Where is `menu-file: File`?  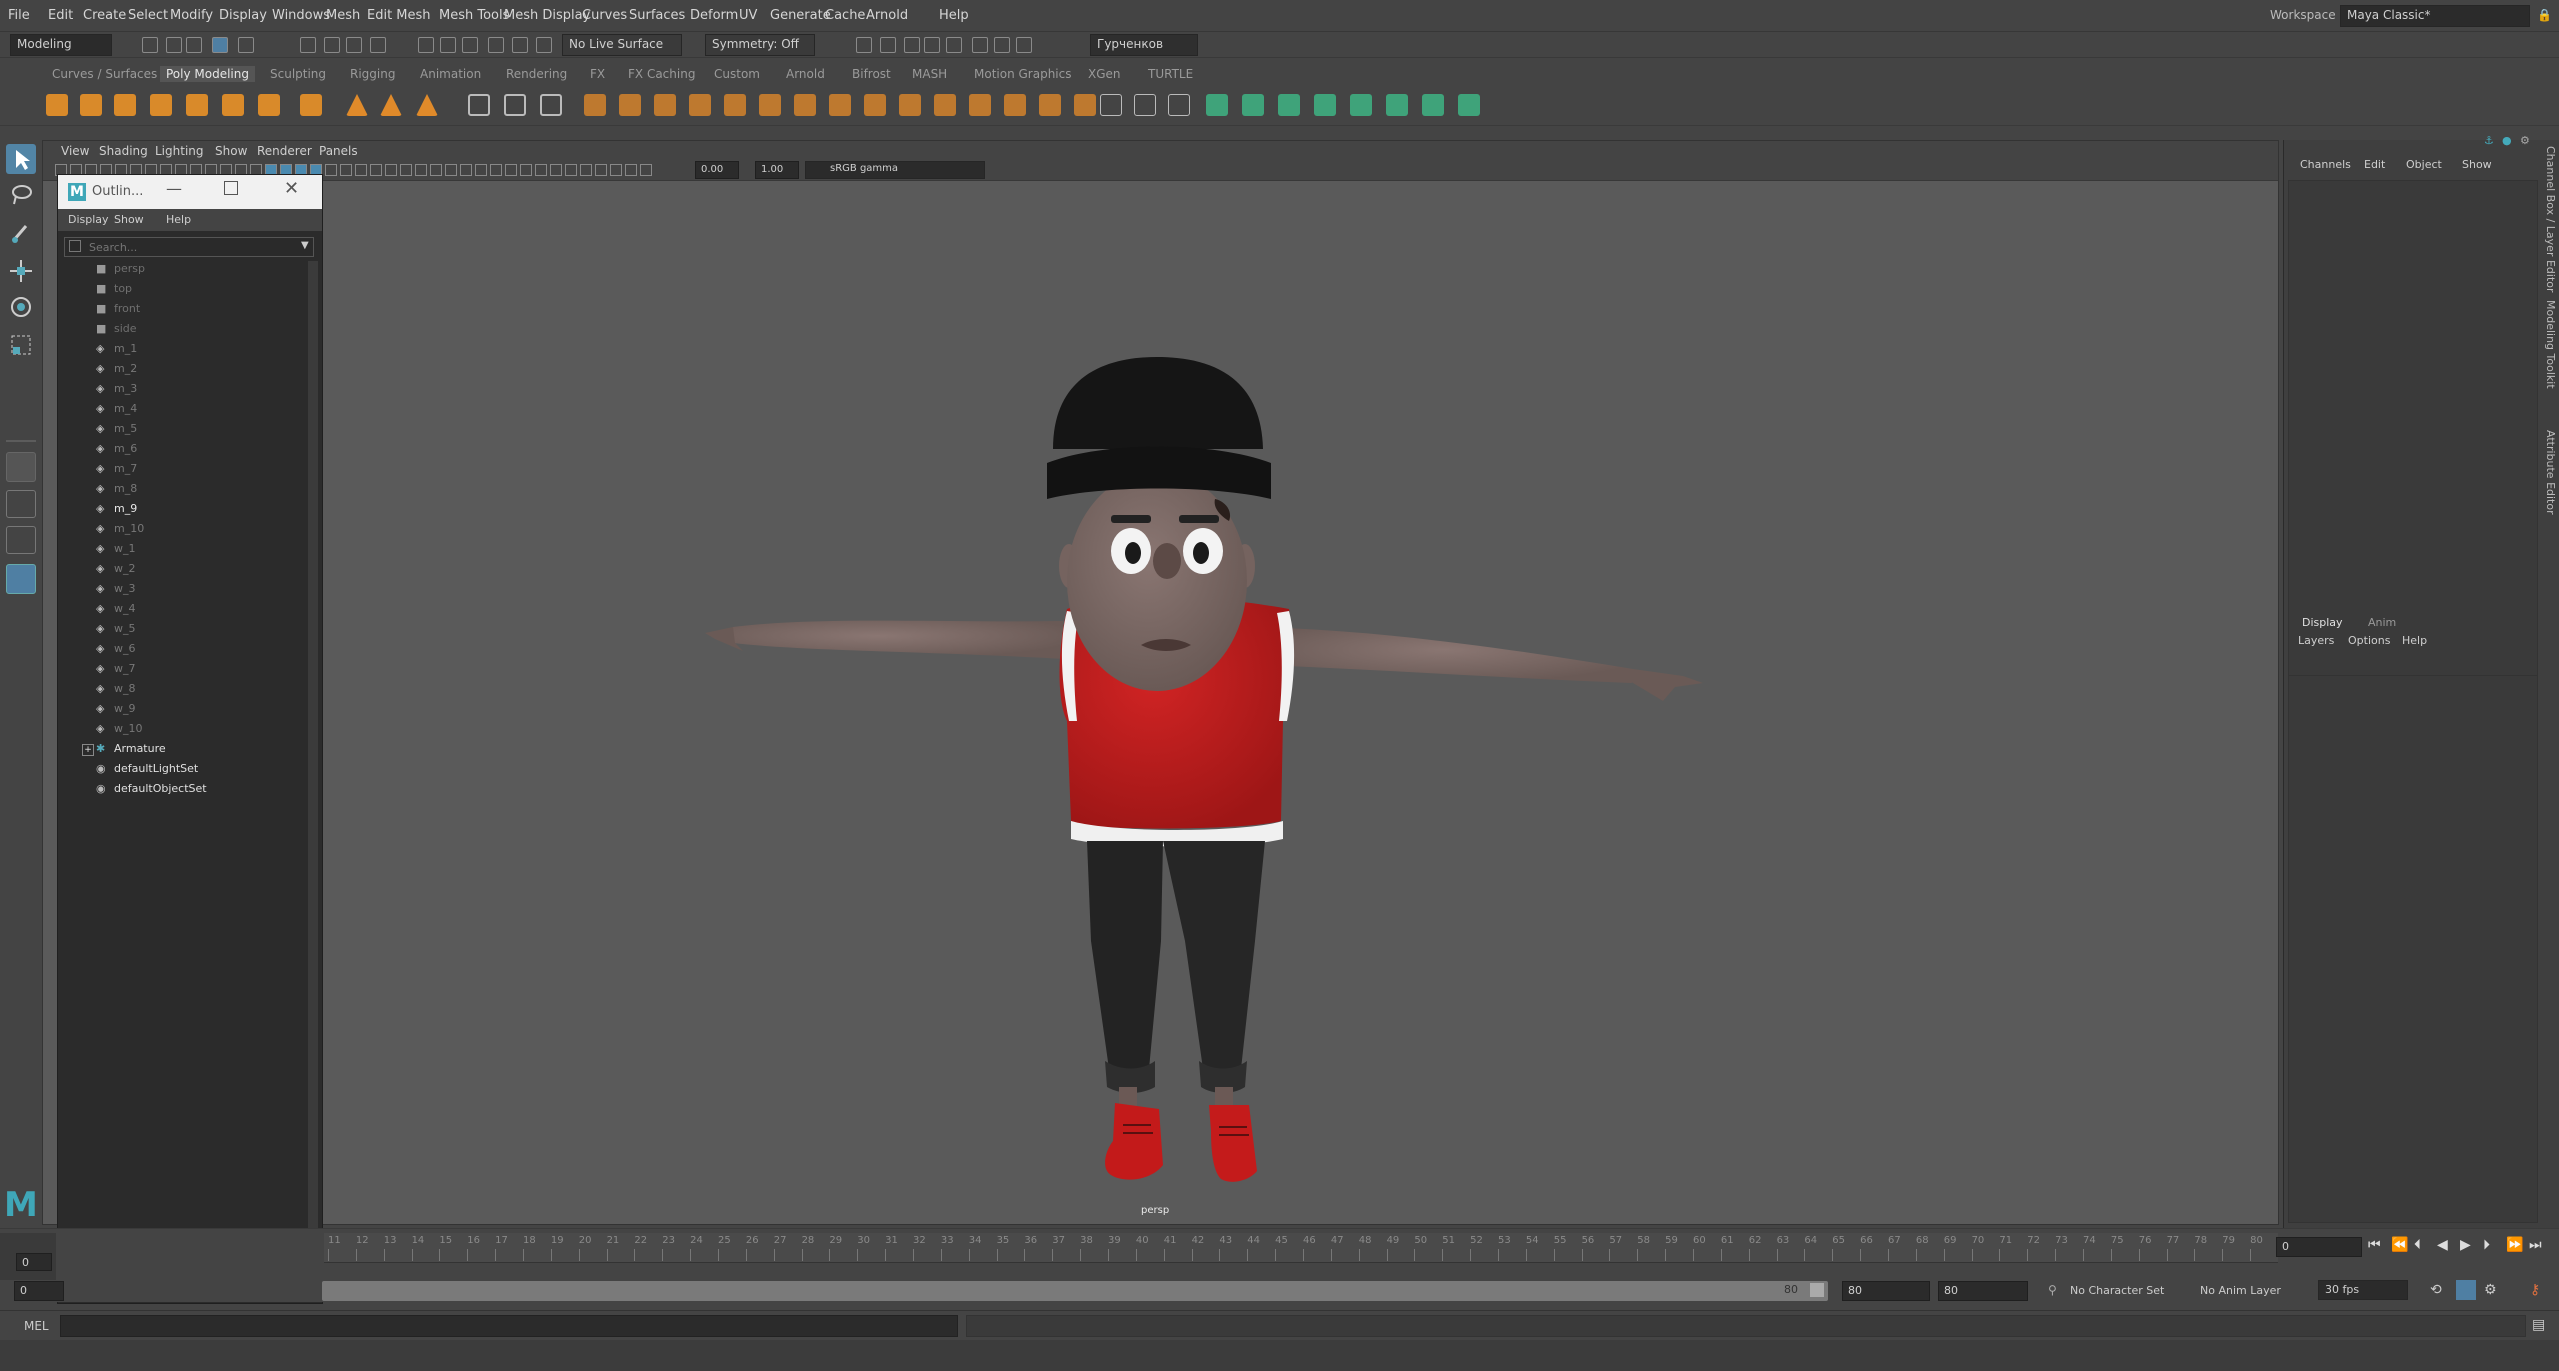 menu-file: File is located at coordinates (19, 15).